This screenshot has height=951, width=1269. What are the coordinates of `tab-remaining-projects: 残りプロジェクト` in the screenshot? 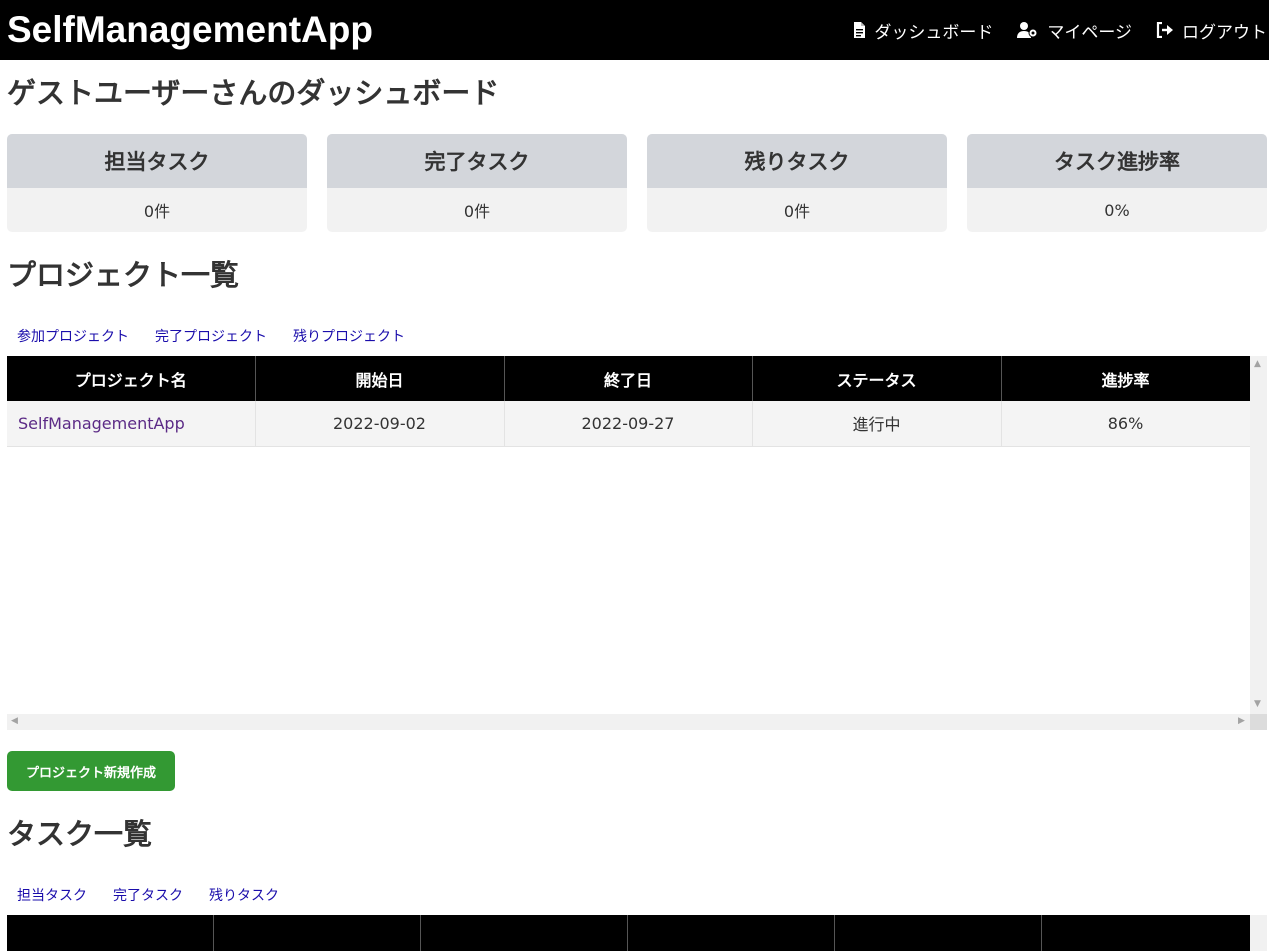 It's located at (349, 336).